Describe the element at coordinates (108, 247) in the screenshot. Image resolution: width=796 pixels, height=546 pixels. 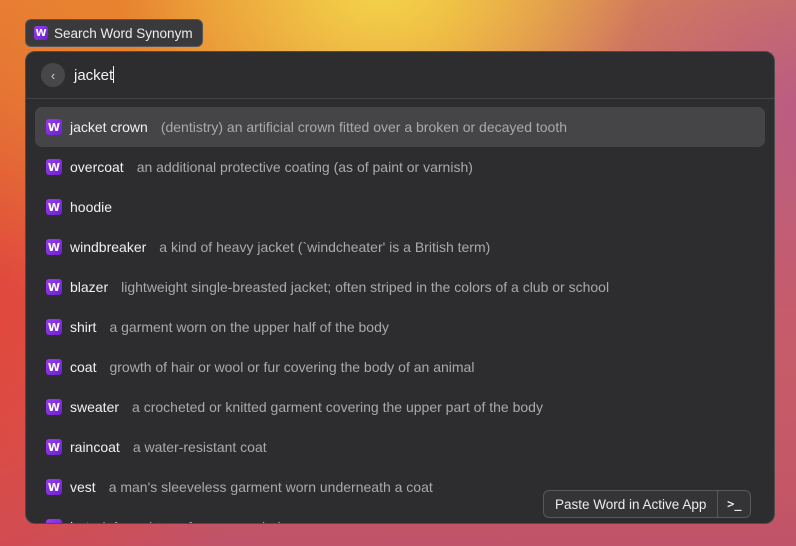
I see `result-word: windbreaker` at that location.